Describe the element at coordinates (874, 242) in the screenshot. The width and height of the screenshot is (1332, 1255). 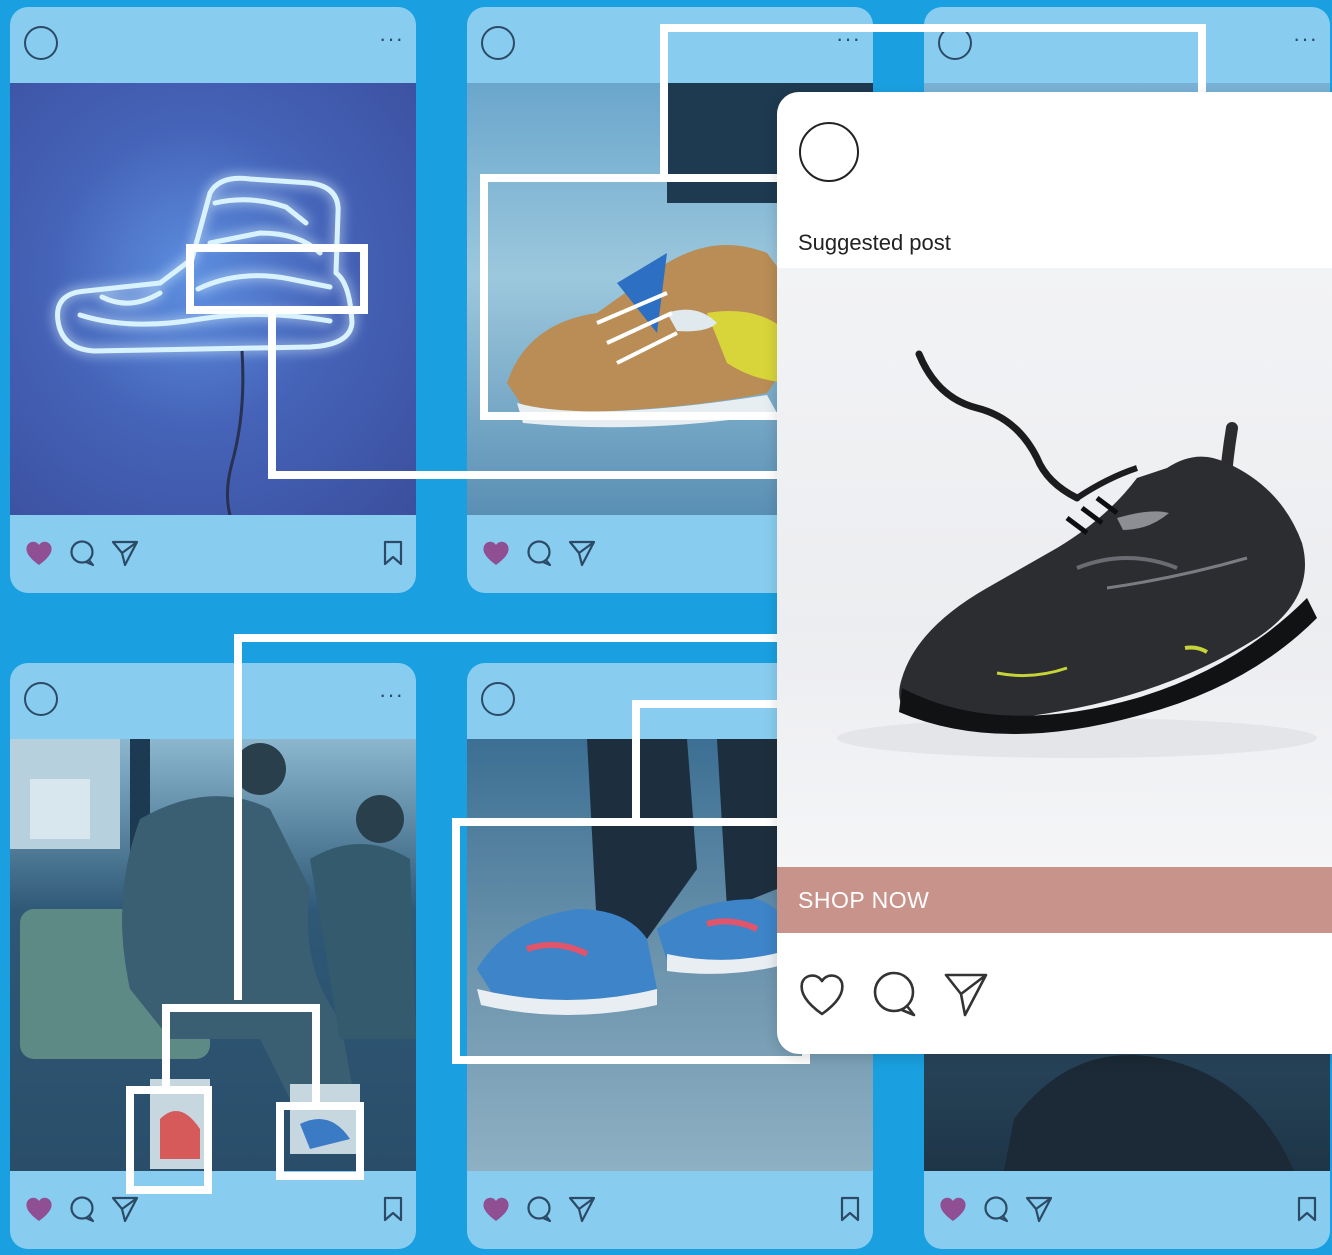
I see `suggested-post-label: Suggested post` at that location.